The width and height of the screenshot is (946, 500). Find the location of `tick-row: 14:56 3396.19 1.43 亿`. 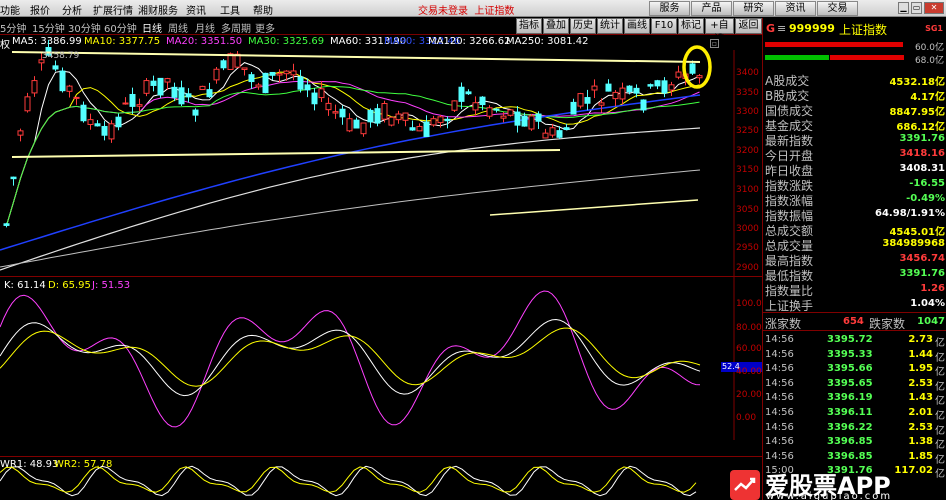

tick-row: 14:56 3396.19 1.43 亿 is located at coordinates (854, 399).